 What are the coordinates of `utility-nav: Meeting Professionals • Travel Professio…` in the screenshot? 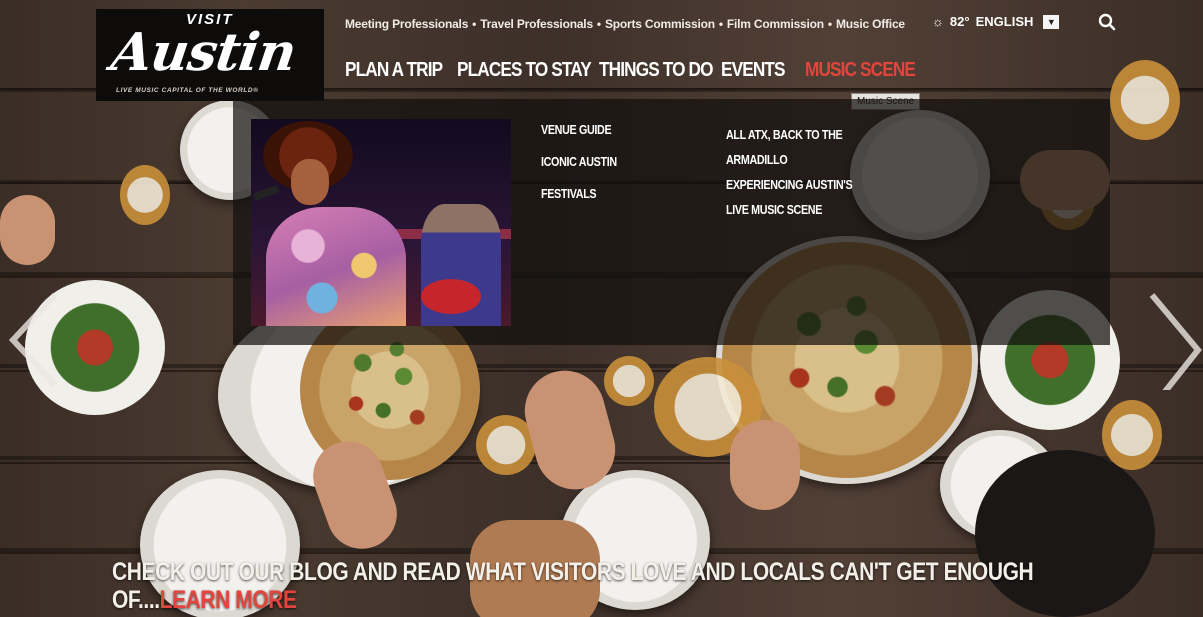 It's located at (625, 24).